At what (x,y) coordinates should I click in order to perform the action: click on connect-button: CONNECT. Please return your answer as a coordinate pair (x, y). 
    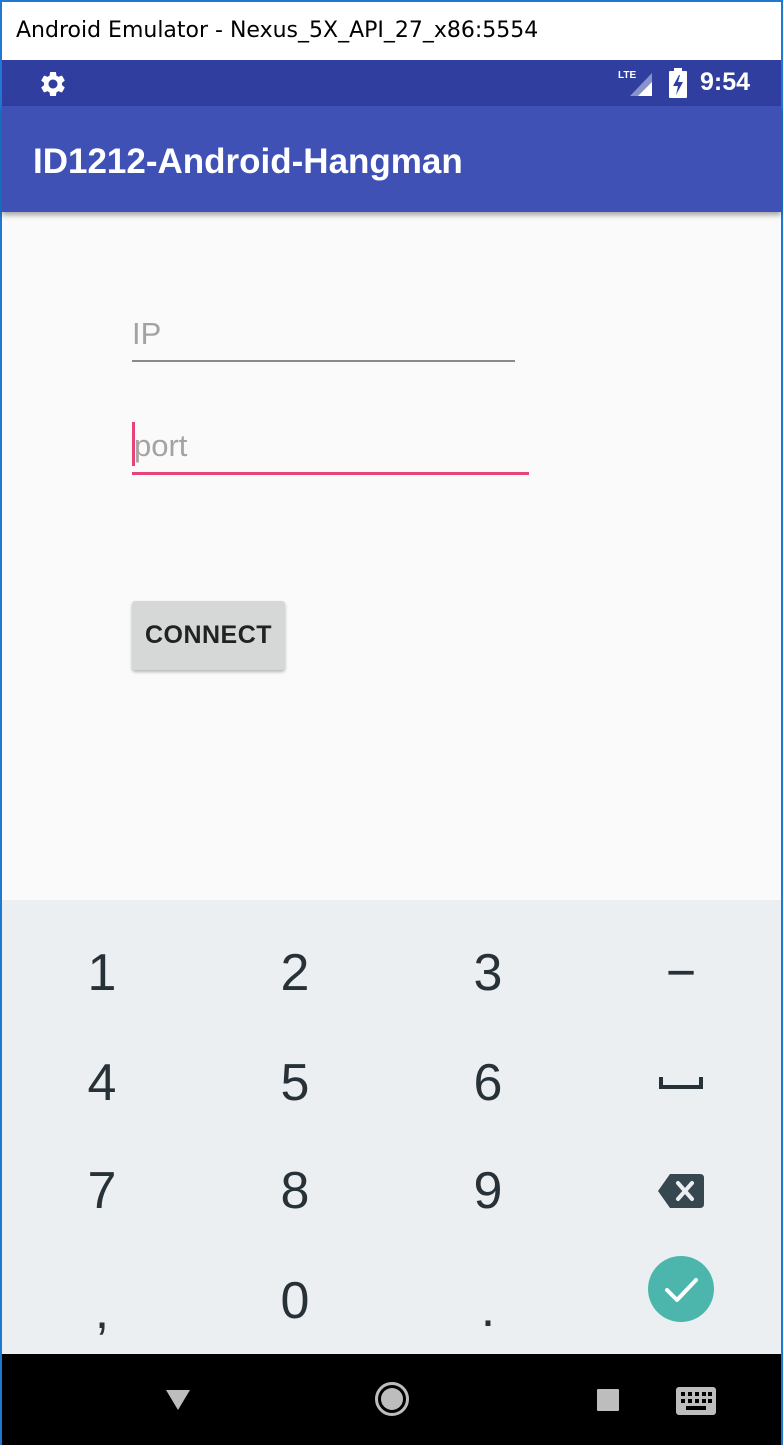
    Looking at the image, I should click on (208, 635).